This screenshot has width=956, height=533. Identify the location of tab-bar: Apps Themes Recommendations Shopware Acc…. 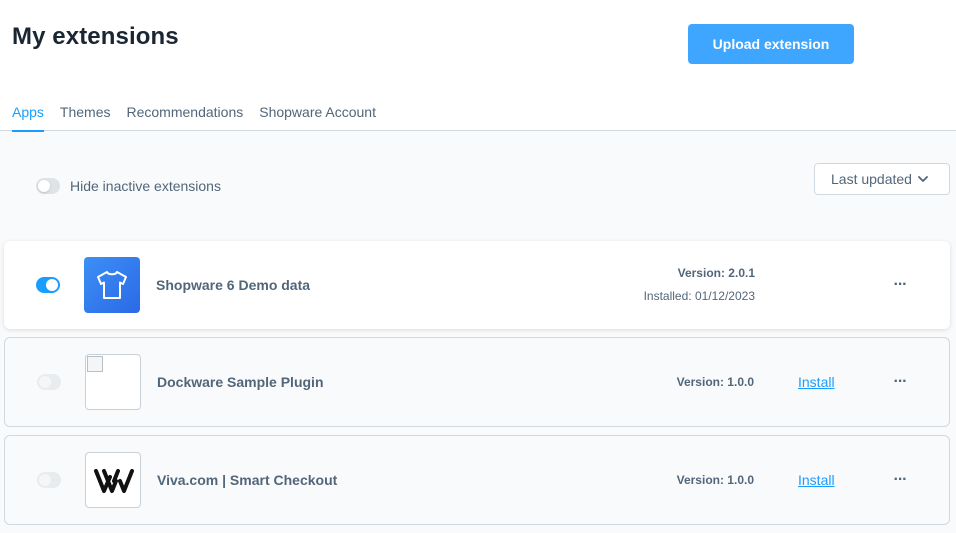
(194, 117).